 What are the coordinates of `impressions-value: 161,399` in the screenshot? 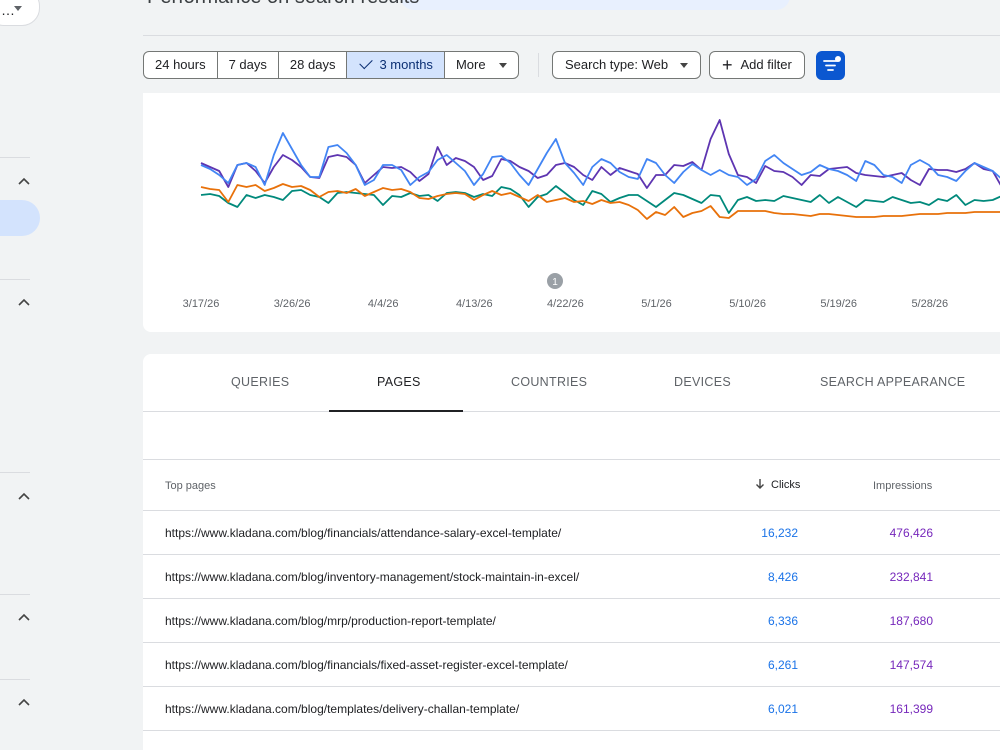 It's located at (911, 709).